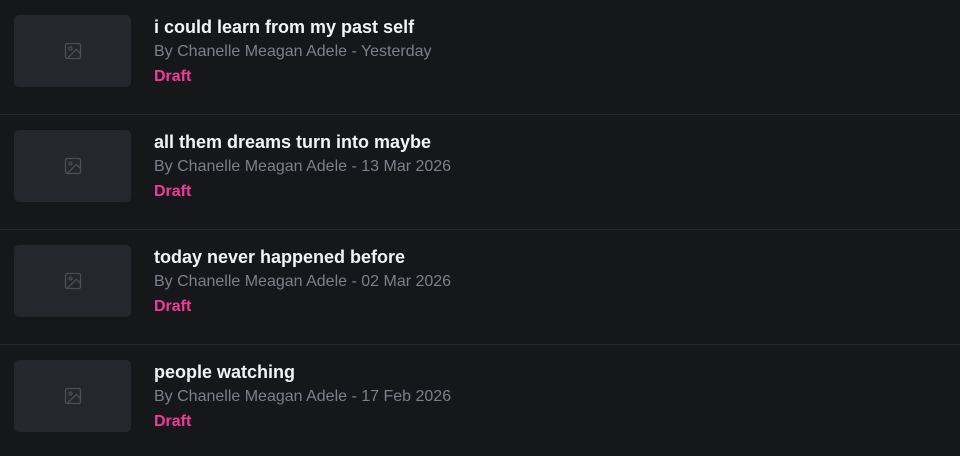  What do you see at coordinates (547, 372) in the screenshot?
I see `post-title: people watching` at bounding box center [547, 372].